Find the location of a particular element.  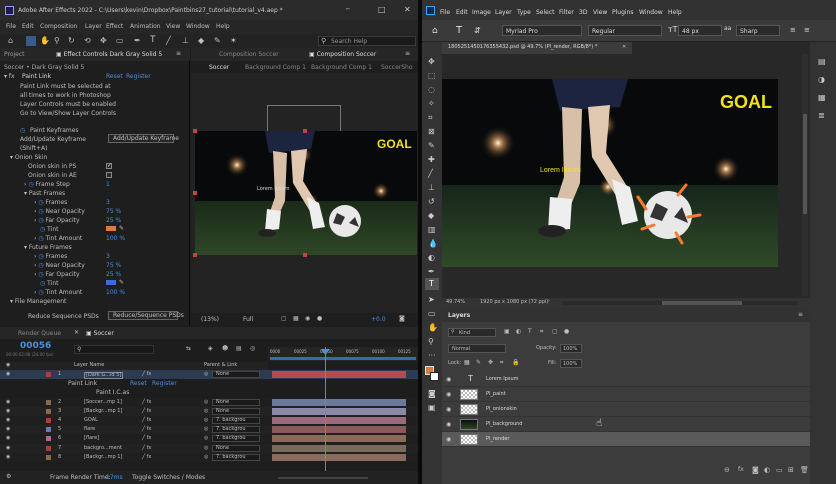

region-icon: ▢ is located at coordinates (284, 319).